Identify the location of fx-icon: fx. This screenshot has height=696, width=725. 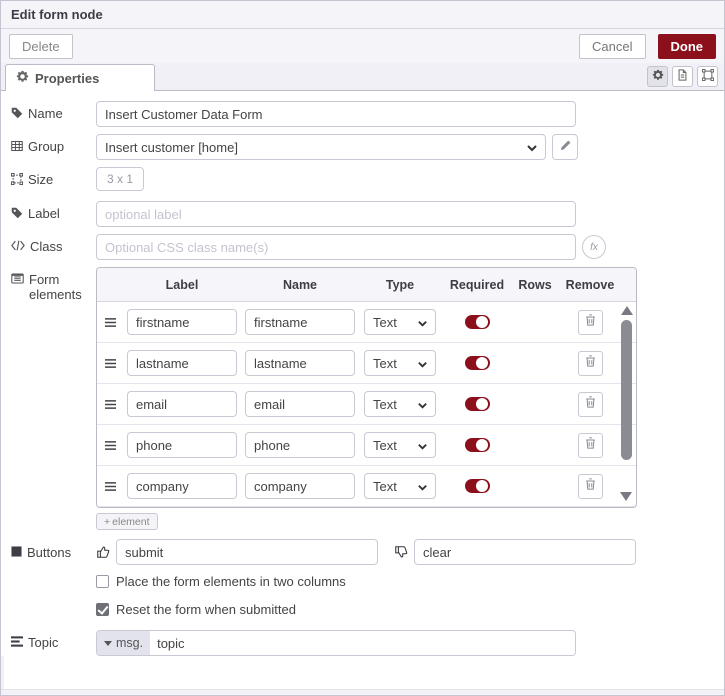
(594, 247).